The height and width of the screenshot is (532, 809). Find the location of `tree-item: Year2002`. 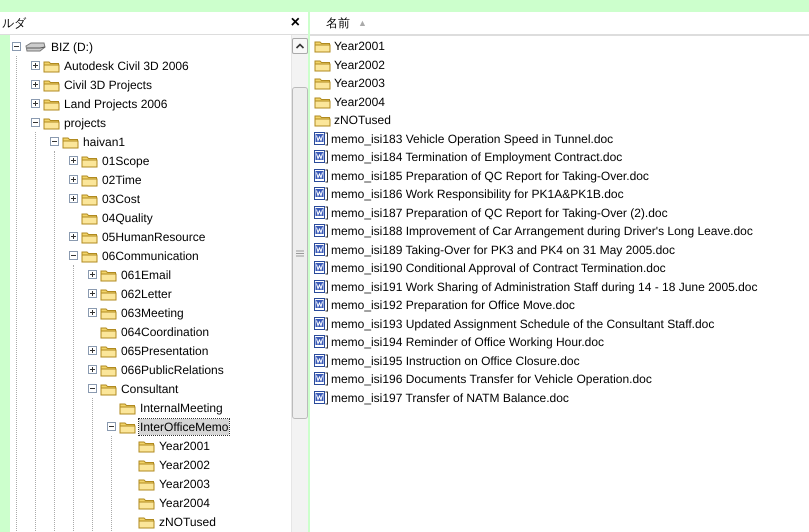

tree-item: Year2002 is located at coordinates (184, 464).